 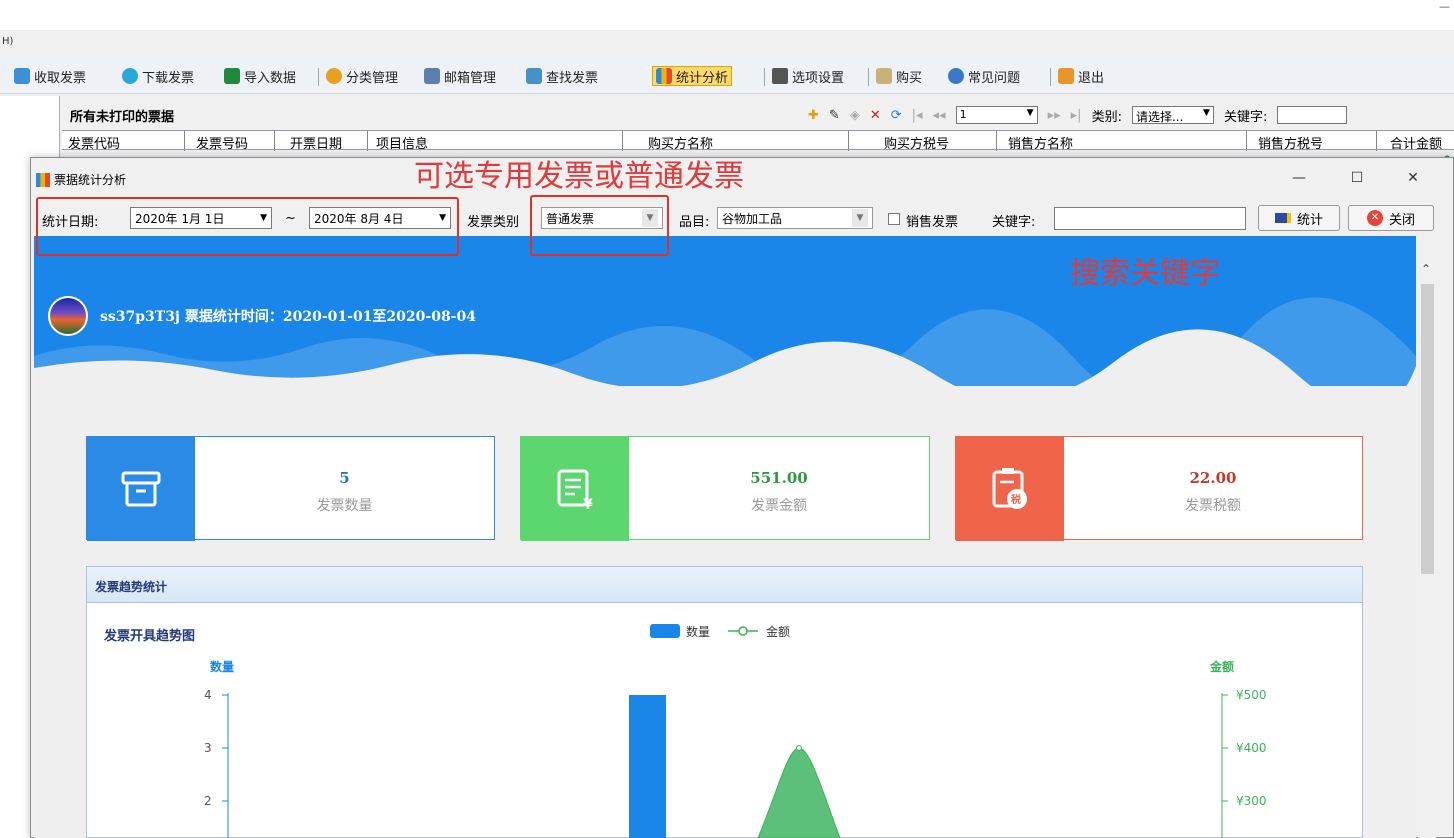 I want to click on toolbar-mailbox-button: 邮箱管理, so click(x=460, y=76).